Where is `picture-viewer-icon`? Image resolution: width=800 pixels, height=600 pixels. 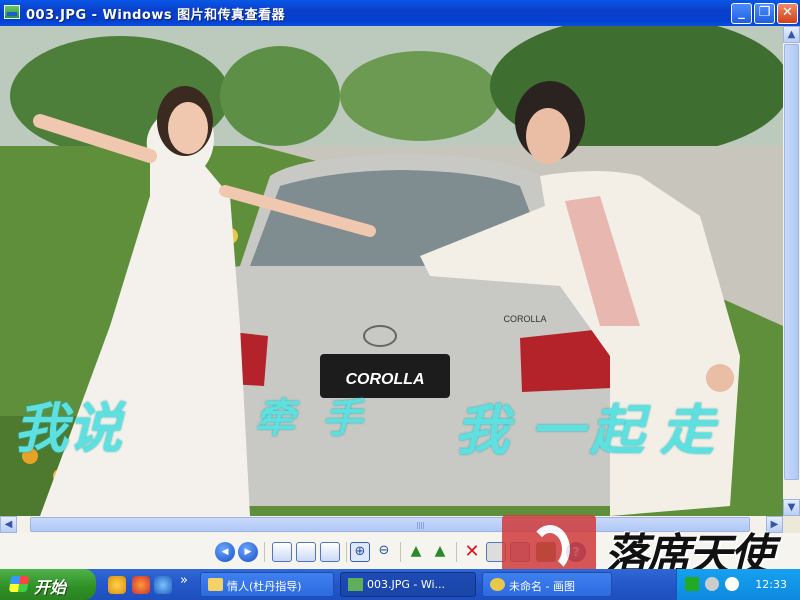
picture-viewer-icon is located at coordinates (355, 584).